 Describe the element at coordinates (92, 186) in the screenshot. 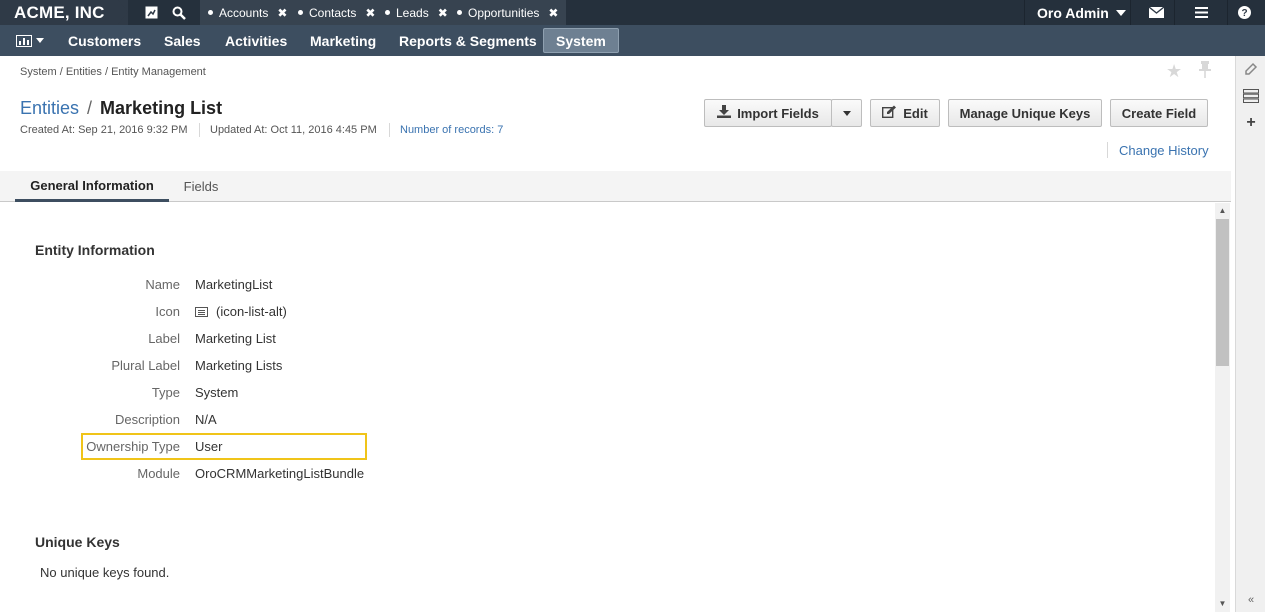

I see `tab-general-information: General Information` at that location.